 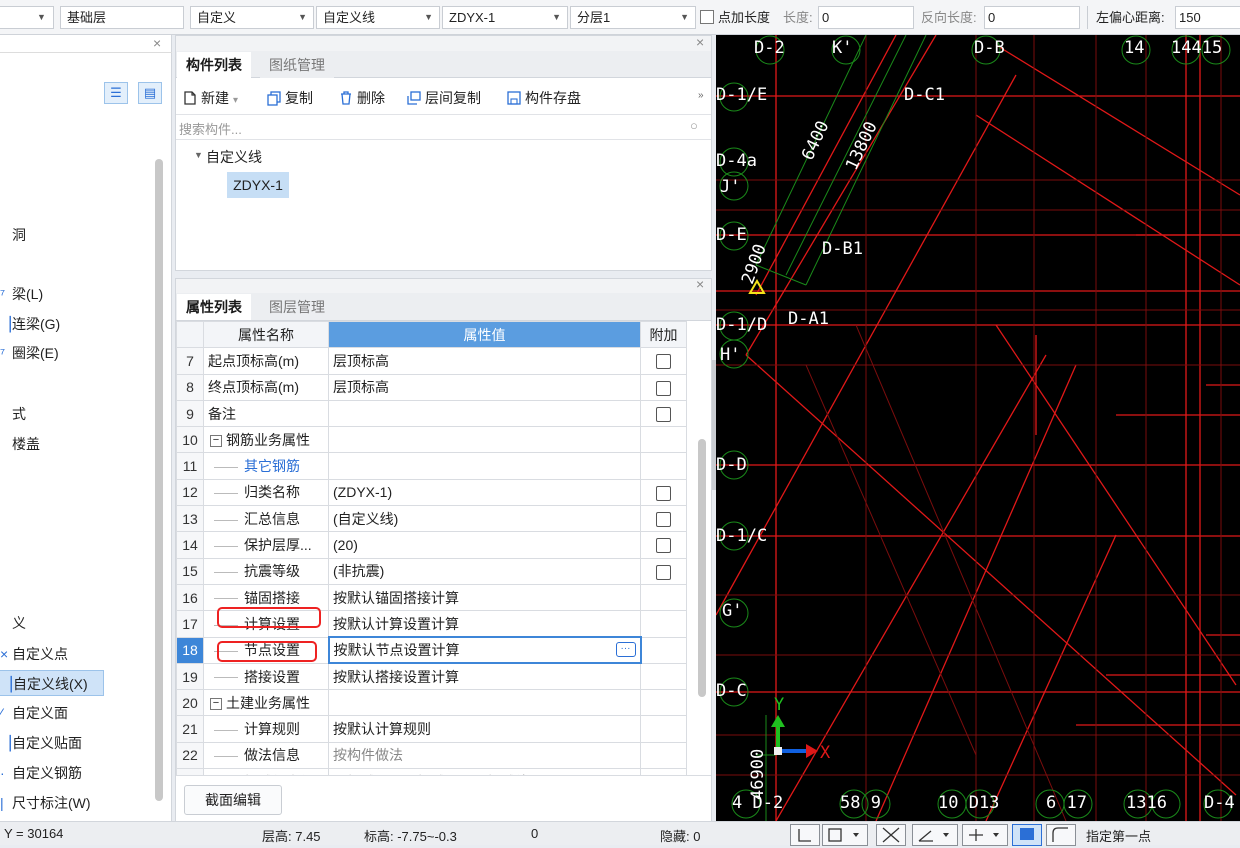 I want to click on search-icon: ○, so click(x=694, y=125).